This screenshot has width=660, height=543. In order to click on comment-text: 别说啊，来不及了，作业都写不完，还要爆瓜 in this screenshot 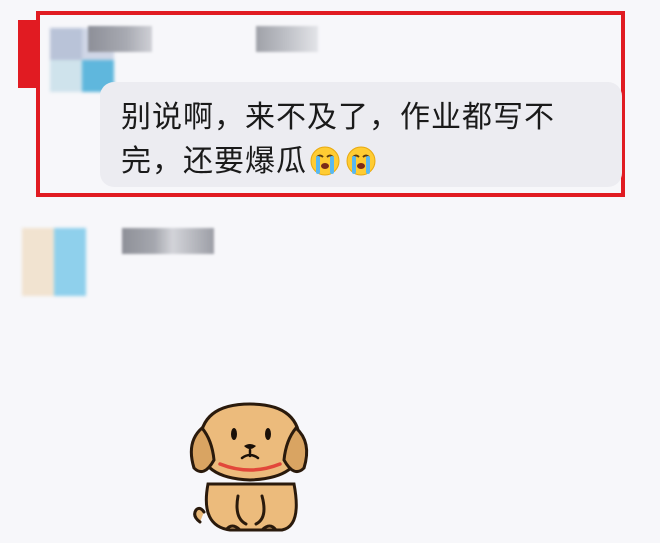, I will do `click(361, 143)`.